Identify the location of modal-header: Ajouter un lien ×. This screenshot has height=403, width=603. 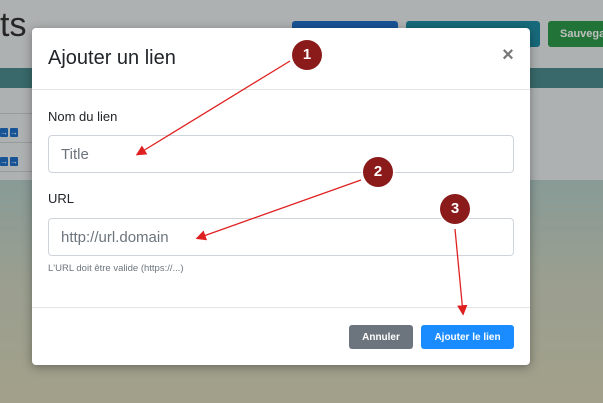
(281, 59).